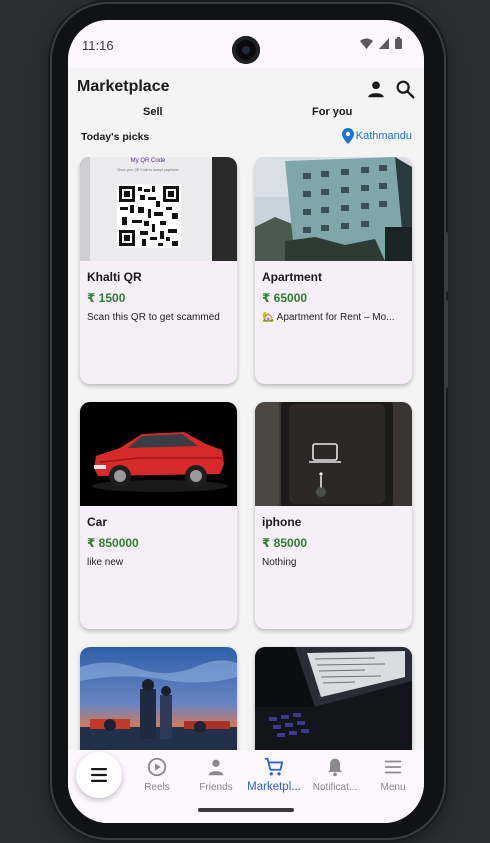 The width and height of the screenshot is (490, 843). What do you see at coordinates (153, 317) in the screenshot?
I see `listing-description: Scan this QR to get scammed` at bounding box center [153, 317].